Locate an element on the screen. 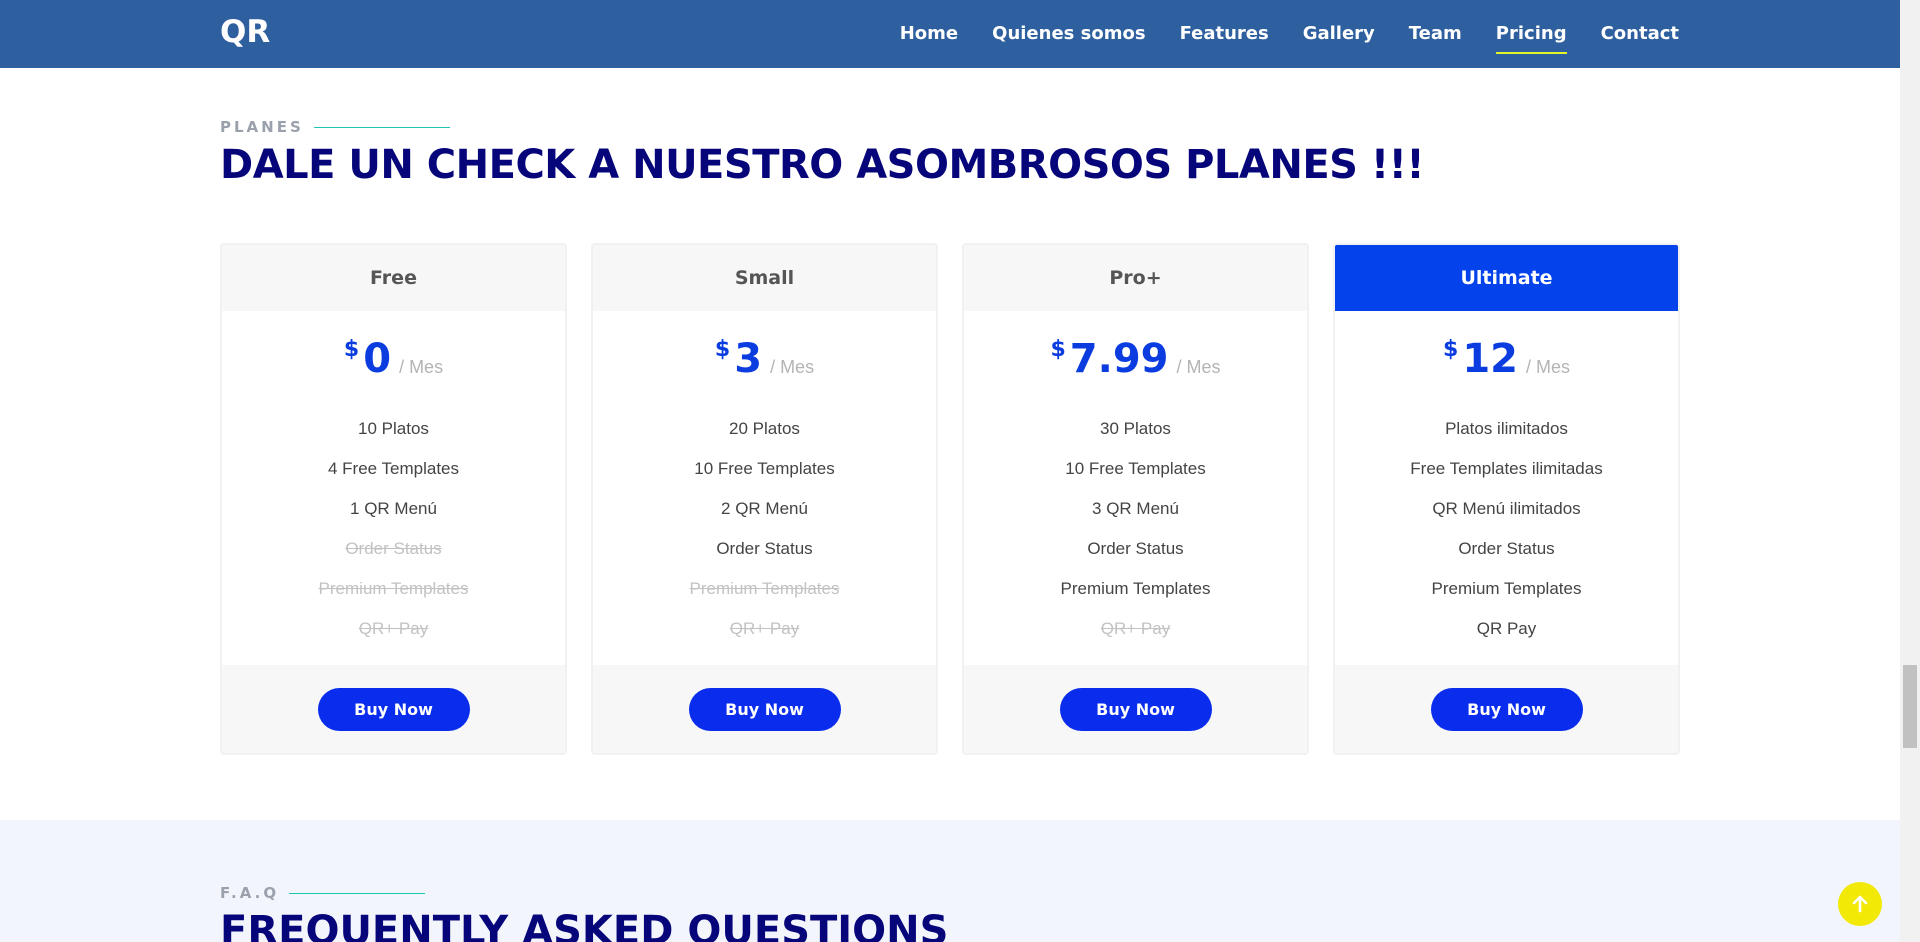 This screenshot has height=942, width=1920. plan-name: Small is located at coordinates (764, 278).